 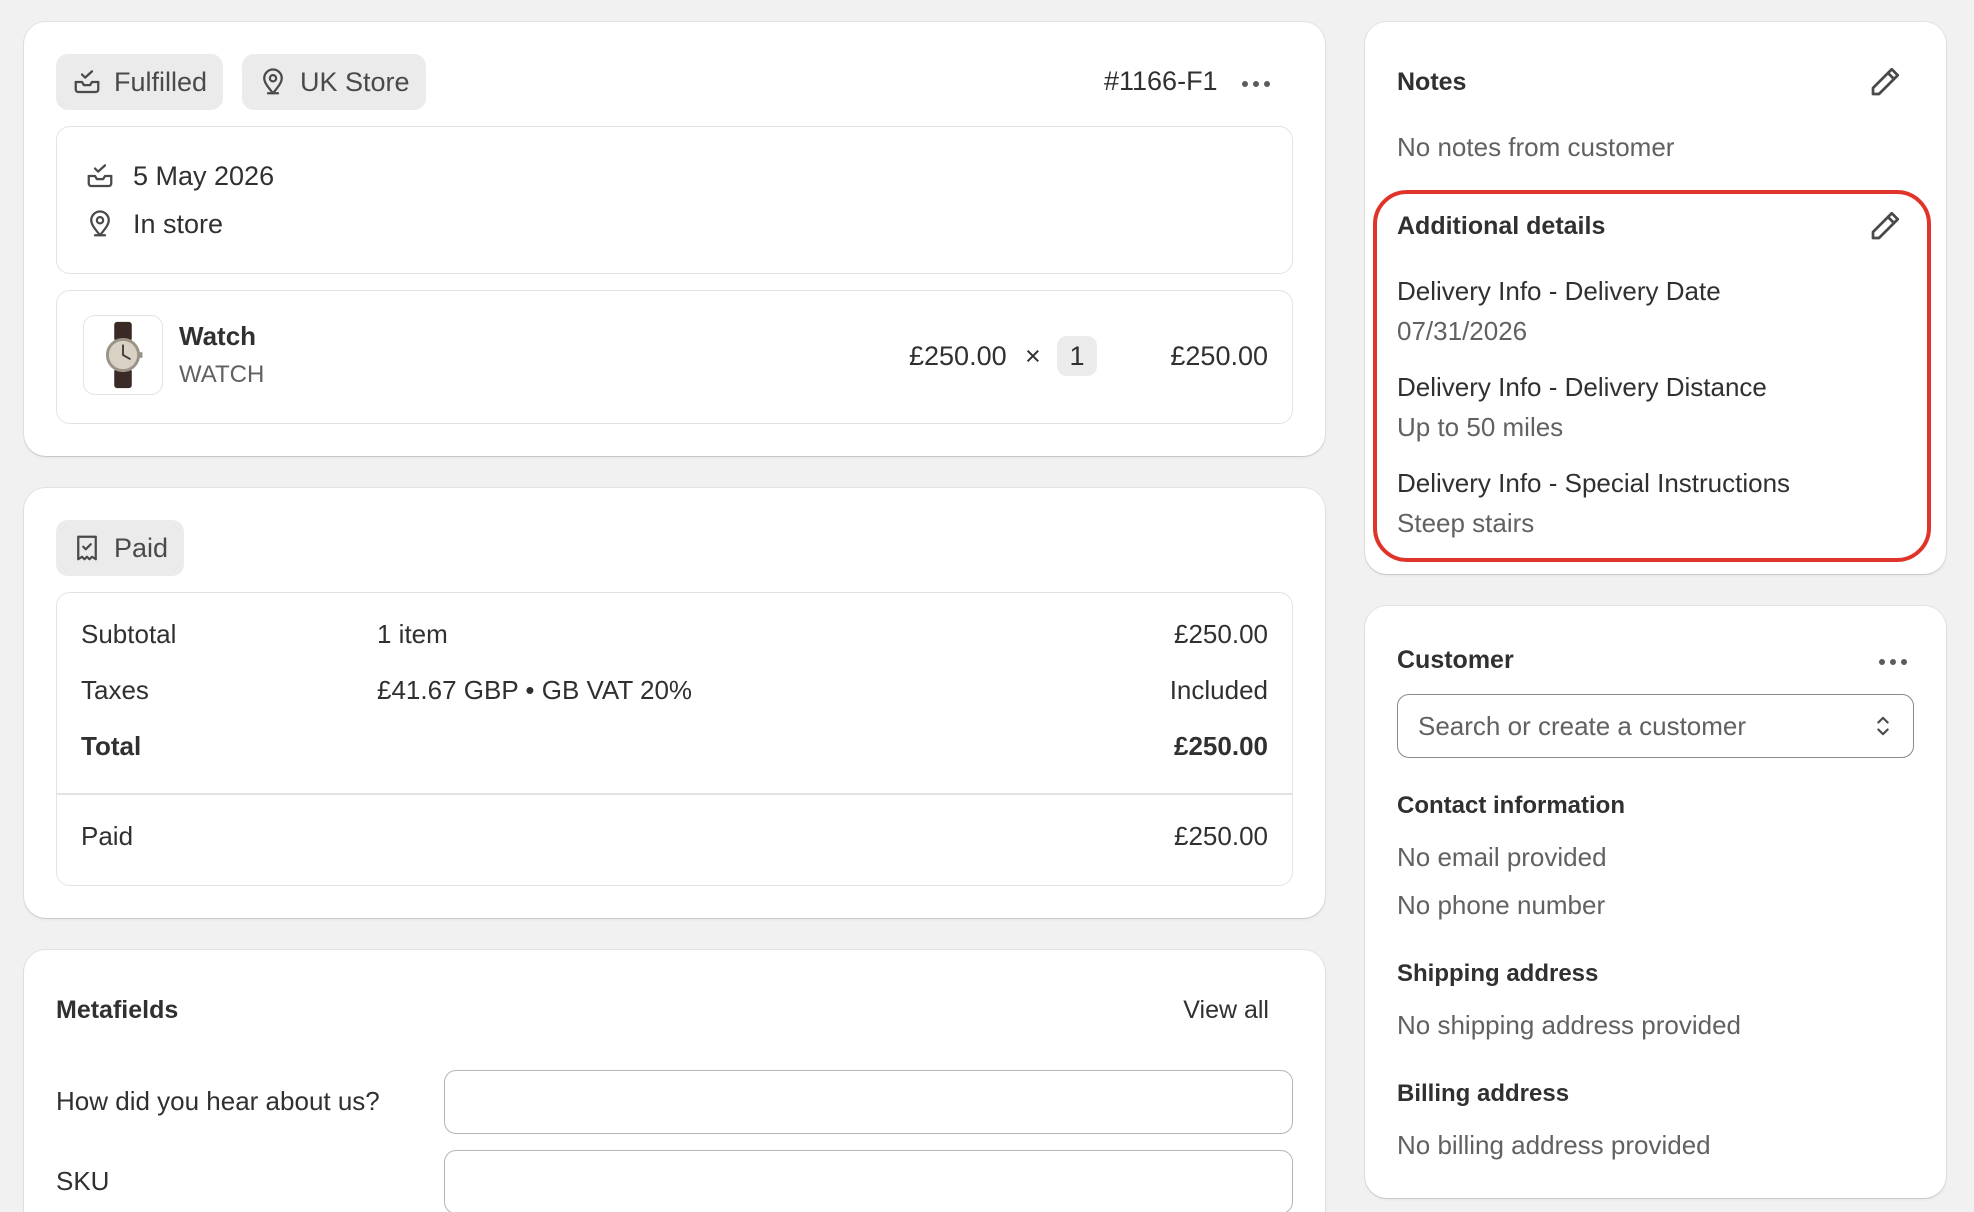 I want to click on product-thumbnail, so click(x=123, y=355).